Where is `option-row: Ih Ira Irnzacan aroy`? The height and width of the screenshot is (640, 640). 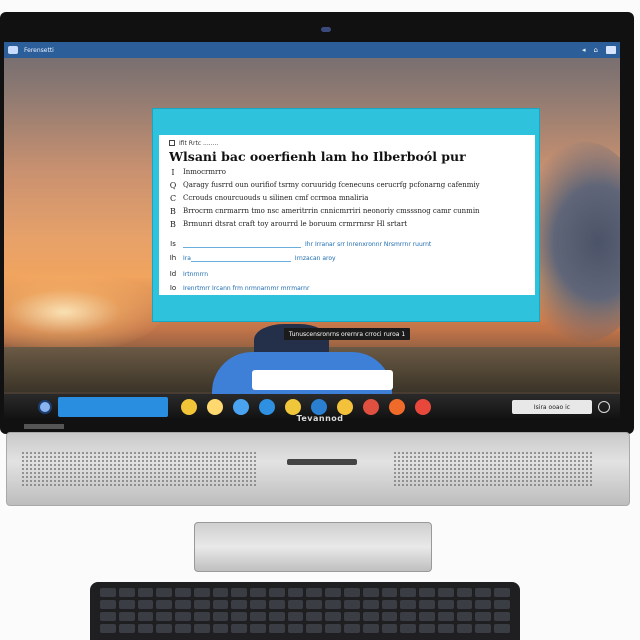 option-row: Ih Ira Irnzacan aroy is located at coordinates (348, 258).